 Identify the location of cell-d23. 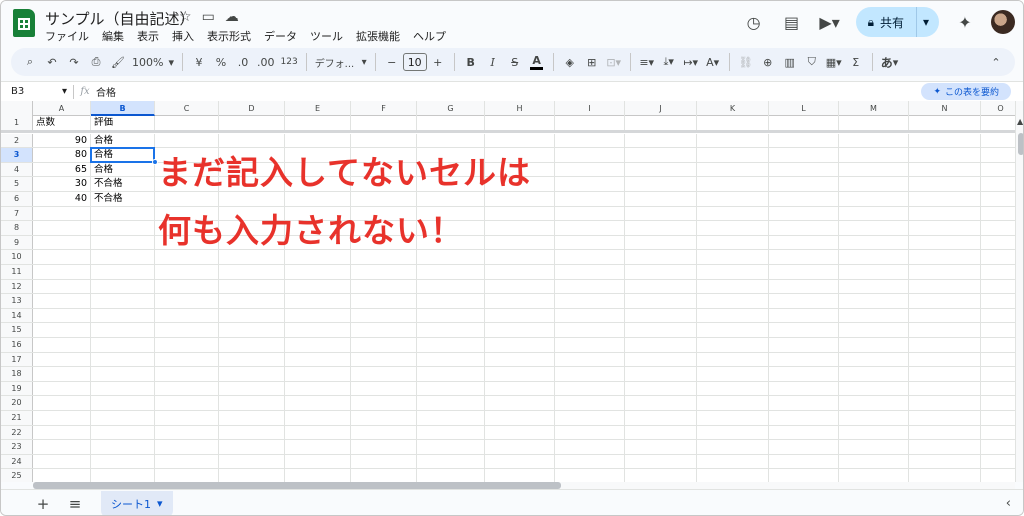
(252, 447).